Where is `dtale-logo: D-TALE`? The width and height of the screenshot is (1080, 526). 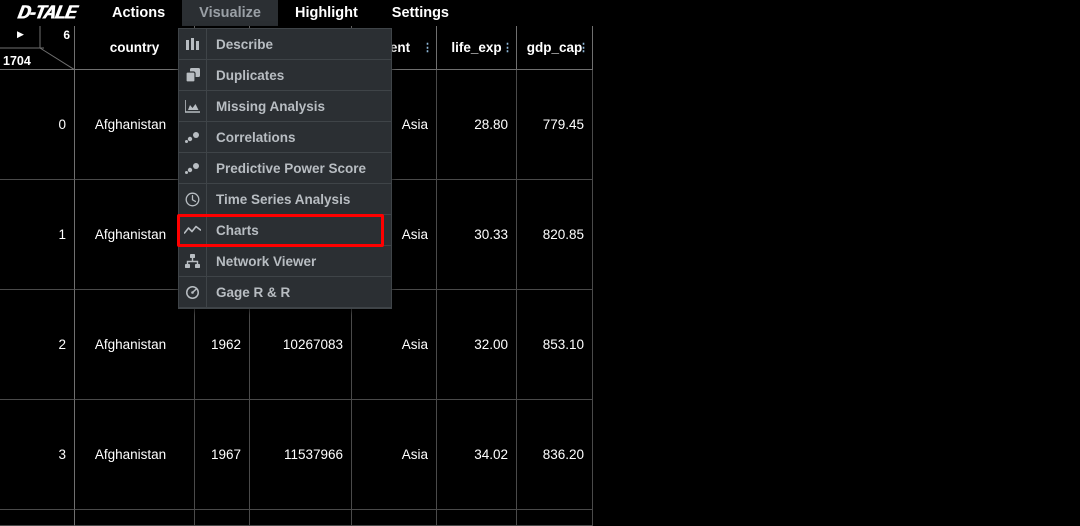
dtale-logo: D-TALE is located at coordinates (47, 13).